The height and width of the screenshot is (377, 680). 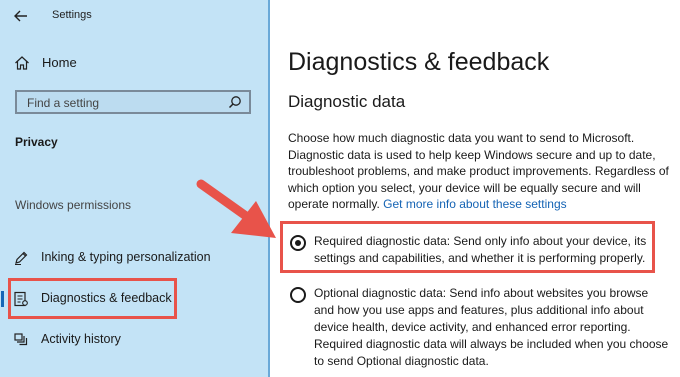 I want to click on back-button, so click(x=21, y=16).